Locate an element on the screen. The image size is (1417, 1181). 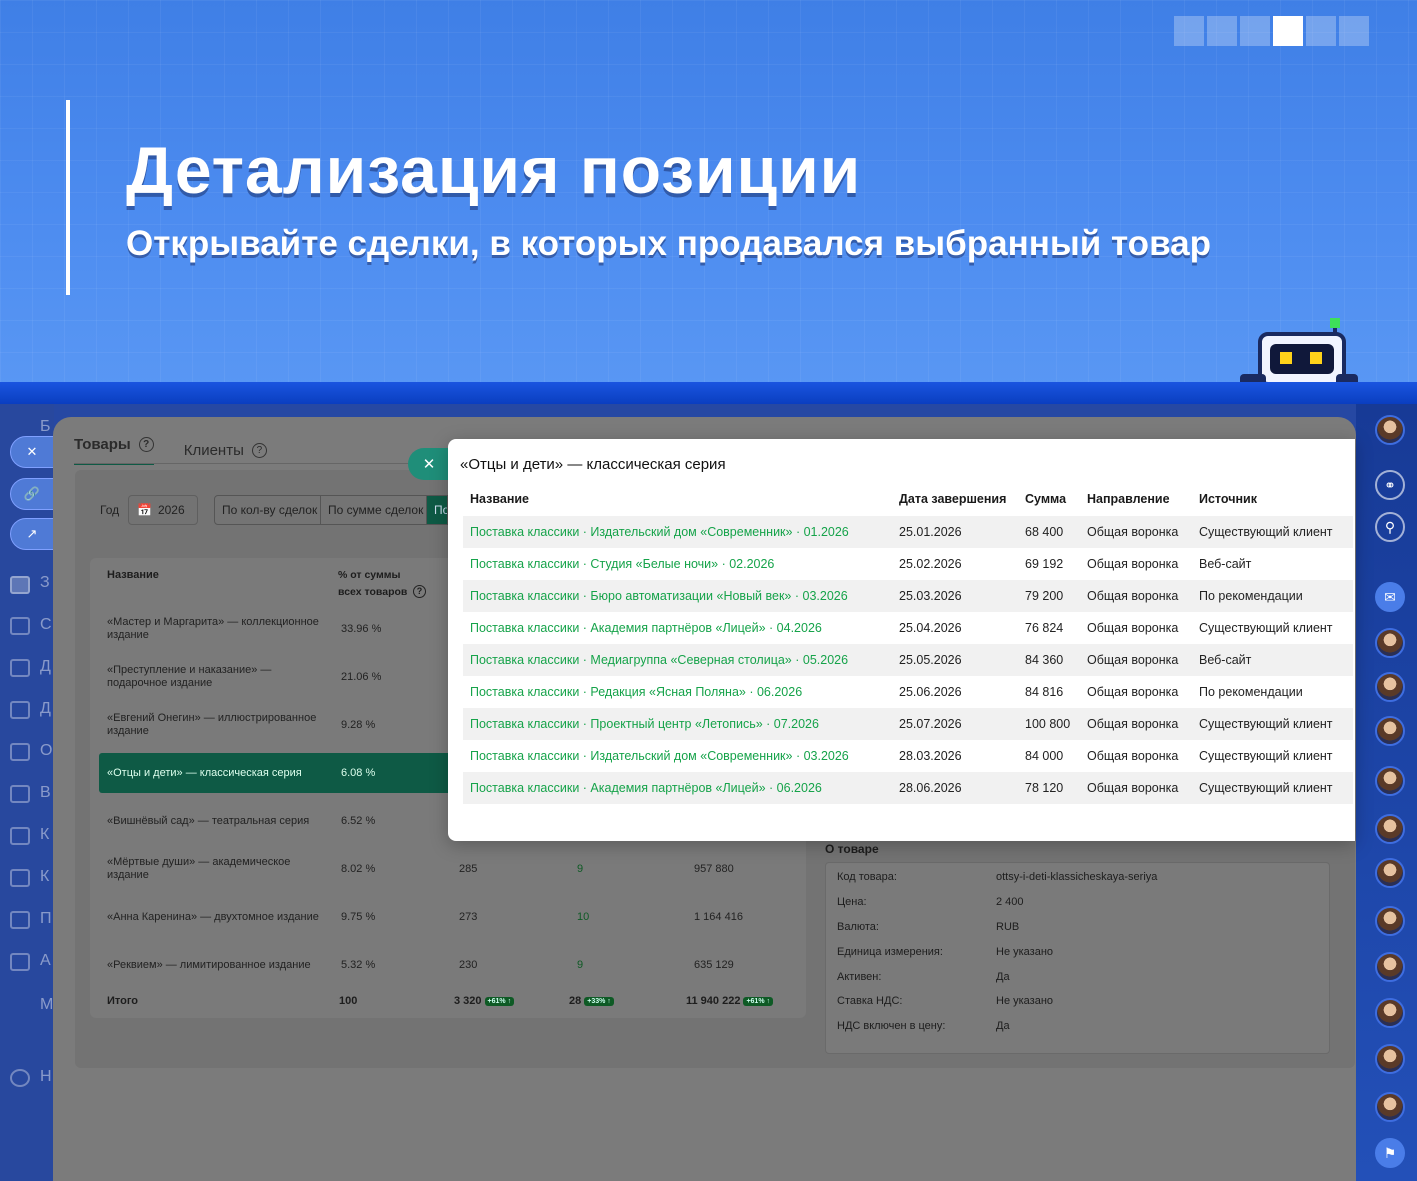
chart-icon is located at coordinates (20, 794).